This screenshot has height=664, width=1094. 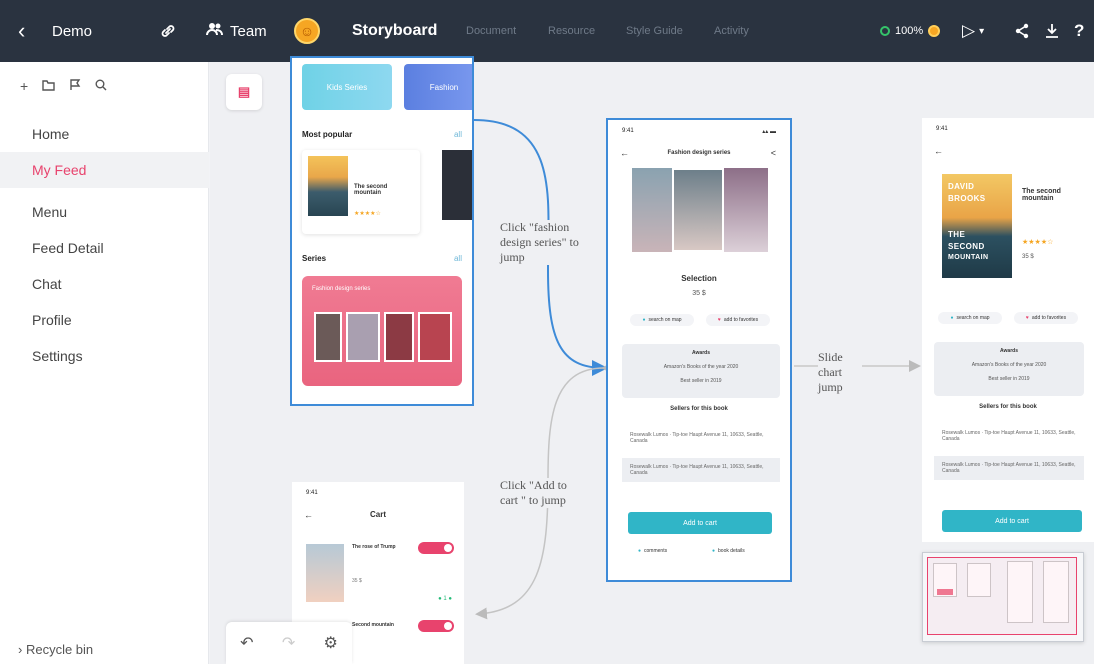 I want to click on category-card: Fashion, so click(x=438, y=87).